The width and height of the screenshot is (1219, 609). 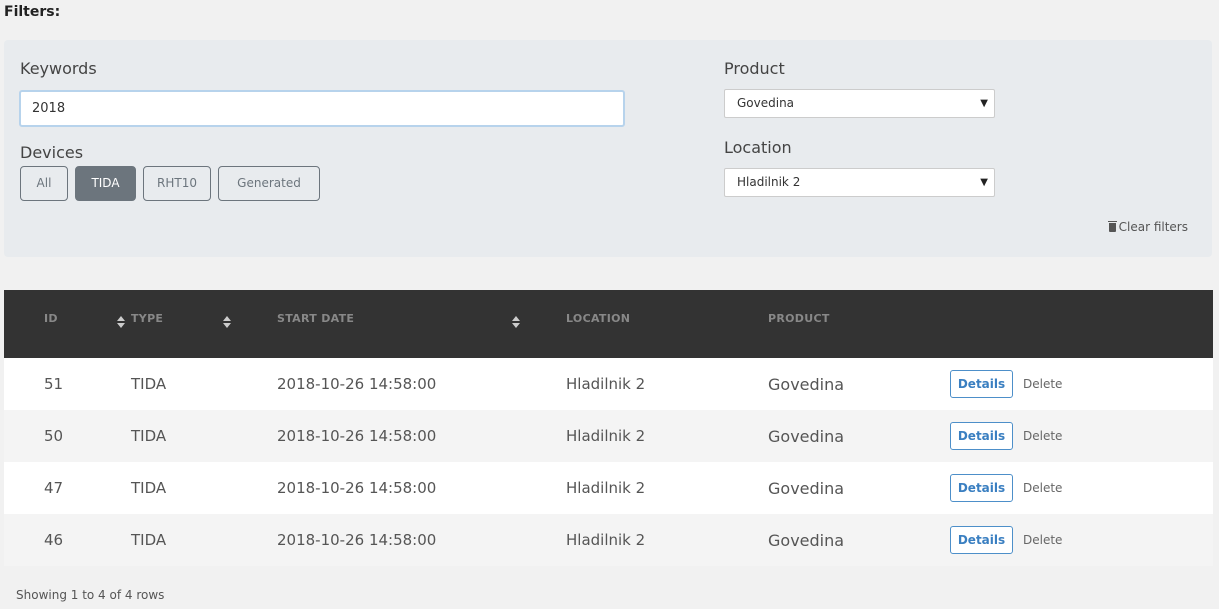 What do you see at coordinates (799, 318) in the screenshot?
I see `column-header-product-label: PRODUCT` at bounding box center [799, 318].